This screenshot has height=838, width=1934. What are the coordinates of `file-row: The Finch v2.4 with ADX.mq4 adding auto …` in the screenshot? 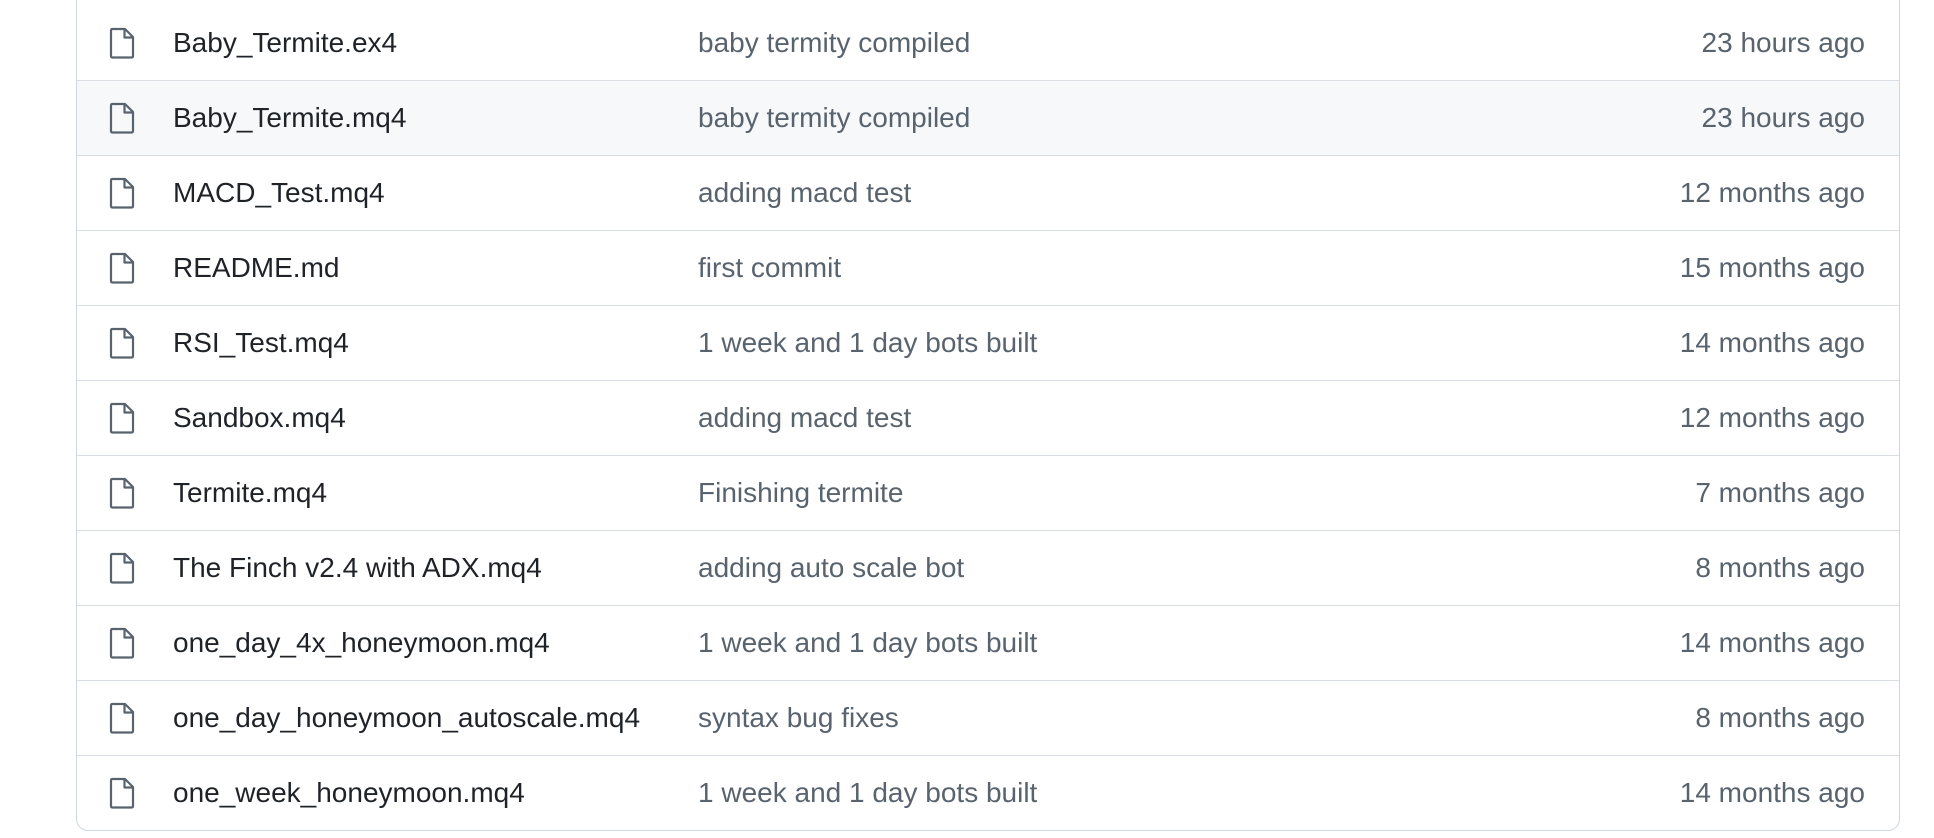 It's located at (988, 567).